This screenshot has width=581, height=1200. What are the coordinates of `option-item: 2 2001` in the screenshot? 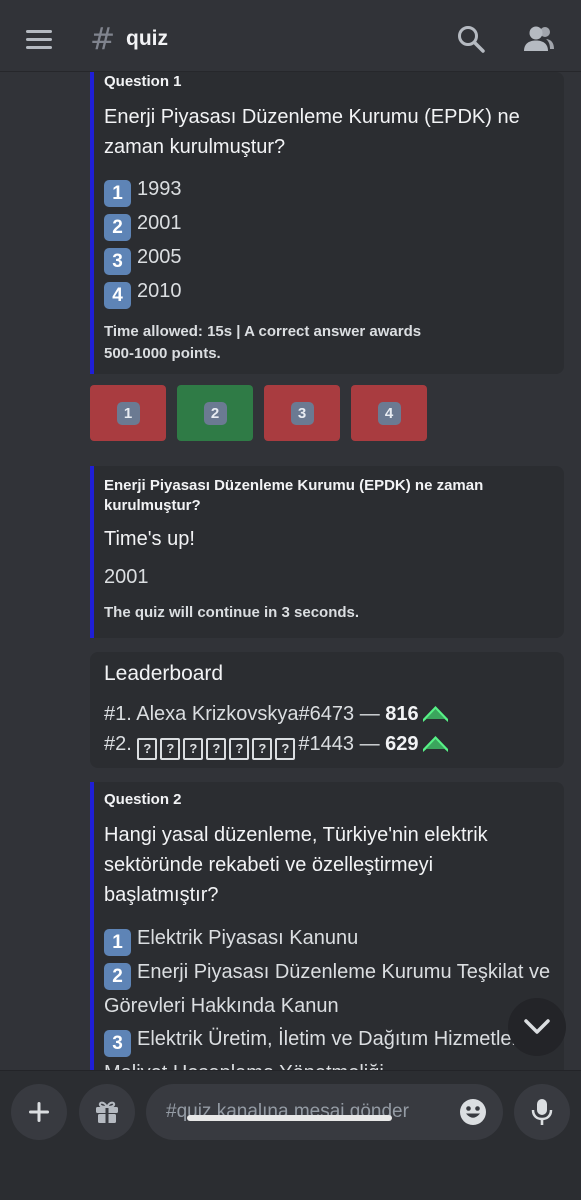 It's located at (143, 224).